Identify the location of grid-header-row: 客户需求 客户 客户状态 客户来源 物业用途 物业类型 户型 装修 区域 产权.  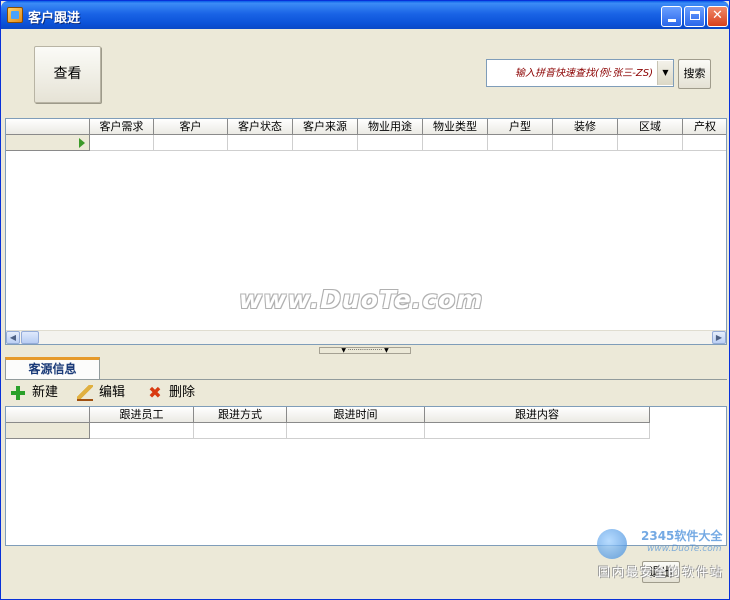
(366, 127).